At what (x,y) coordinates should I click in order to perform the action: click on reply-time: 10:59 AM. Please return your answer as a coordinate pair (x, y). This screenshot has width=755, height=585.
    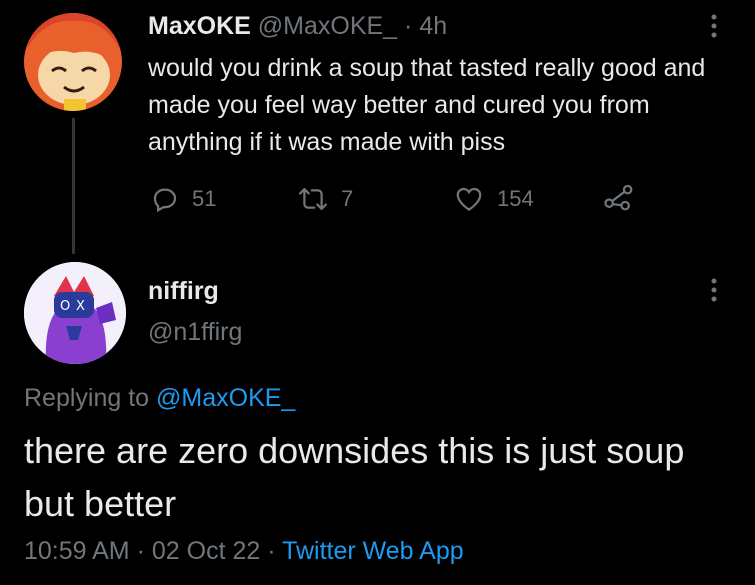
    Looking at the image, I should click on (77, 551).